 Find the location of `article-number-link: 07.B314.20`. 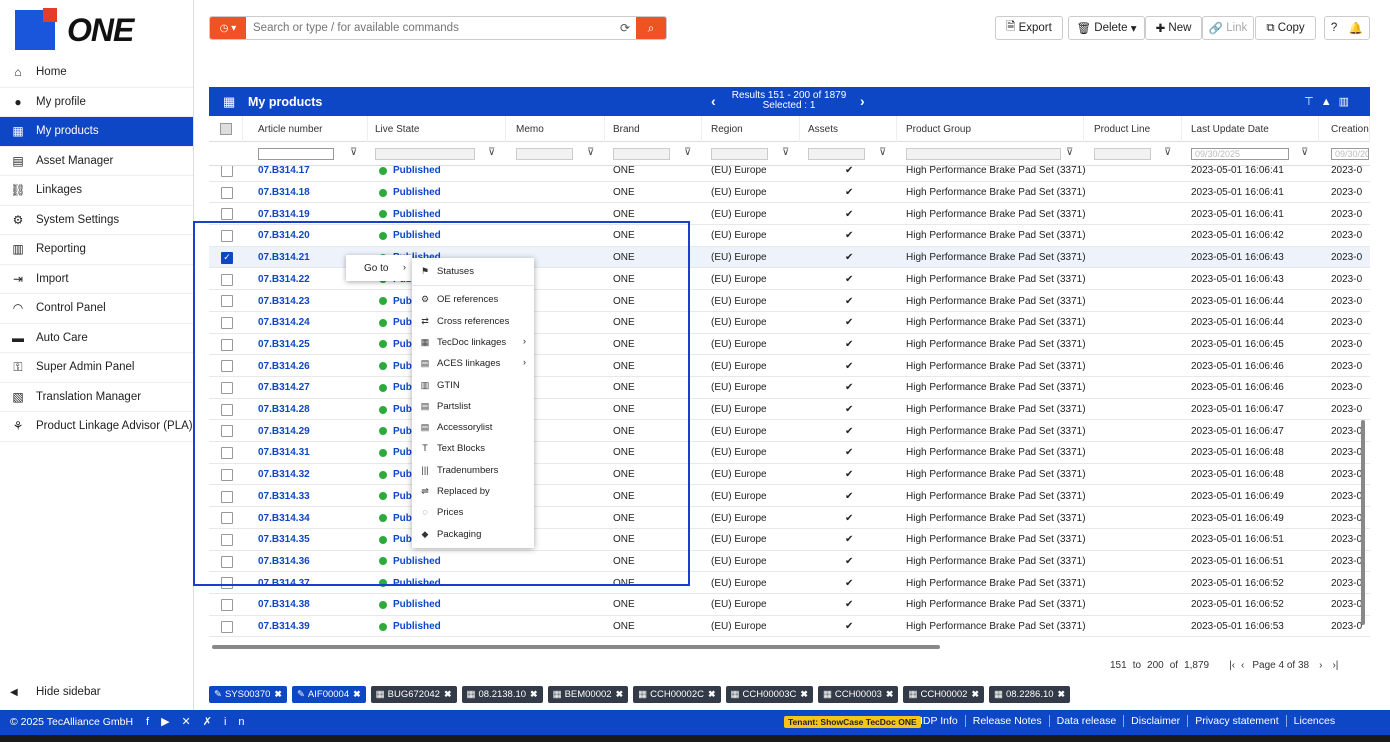

article-number-link: 07.B314.20 is located at coordinates (284, 236).